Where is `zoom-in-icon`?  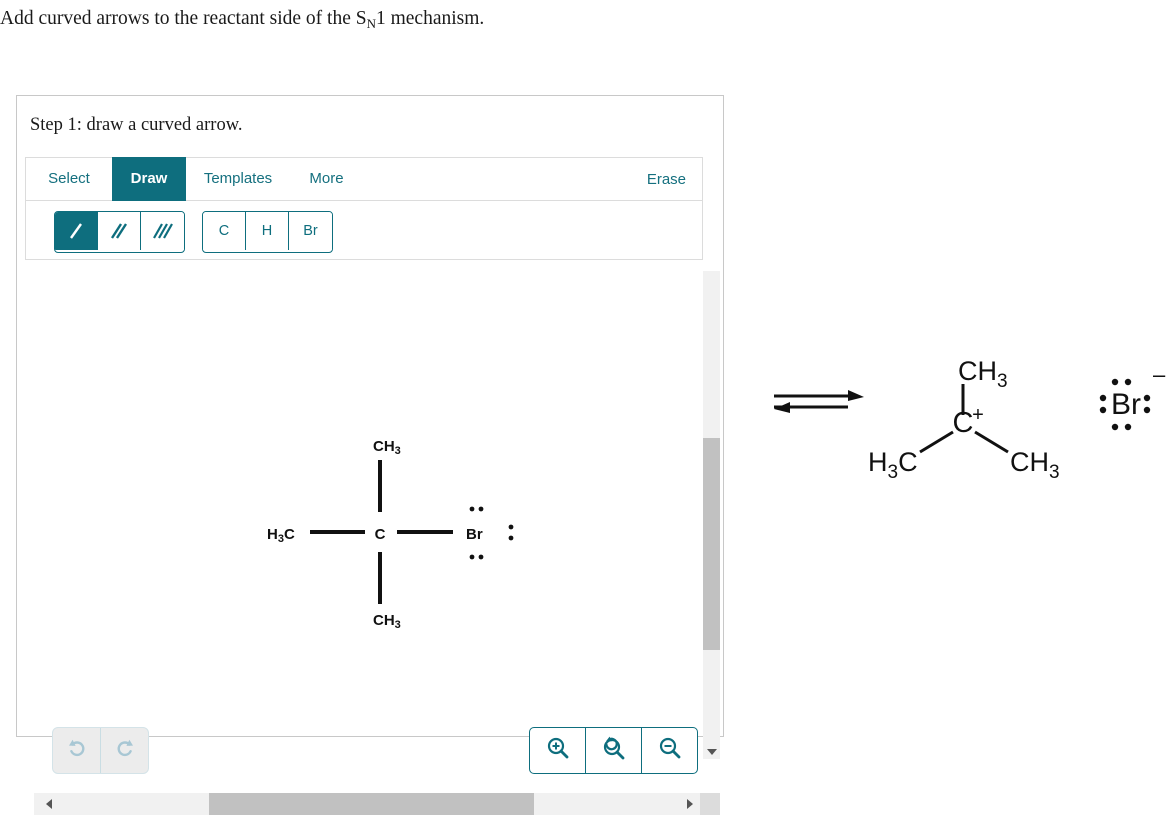 zoom-in-icon is located at coordinates (558, 750).